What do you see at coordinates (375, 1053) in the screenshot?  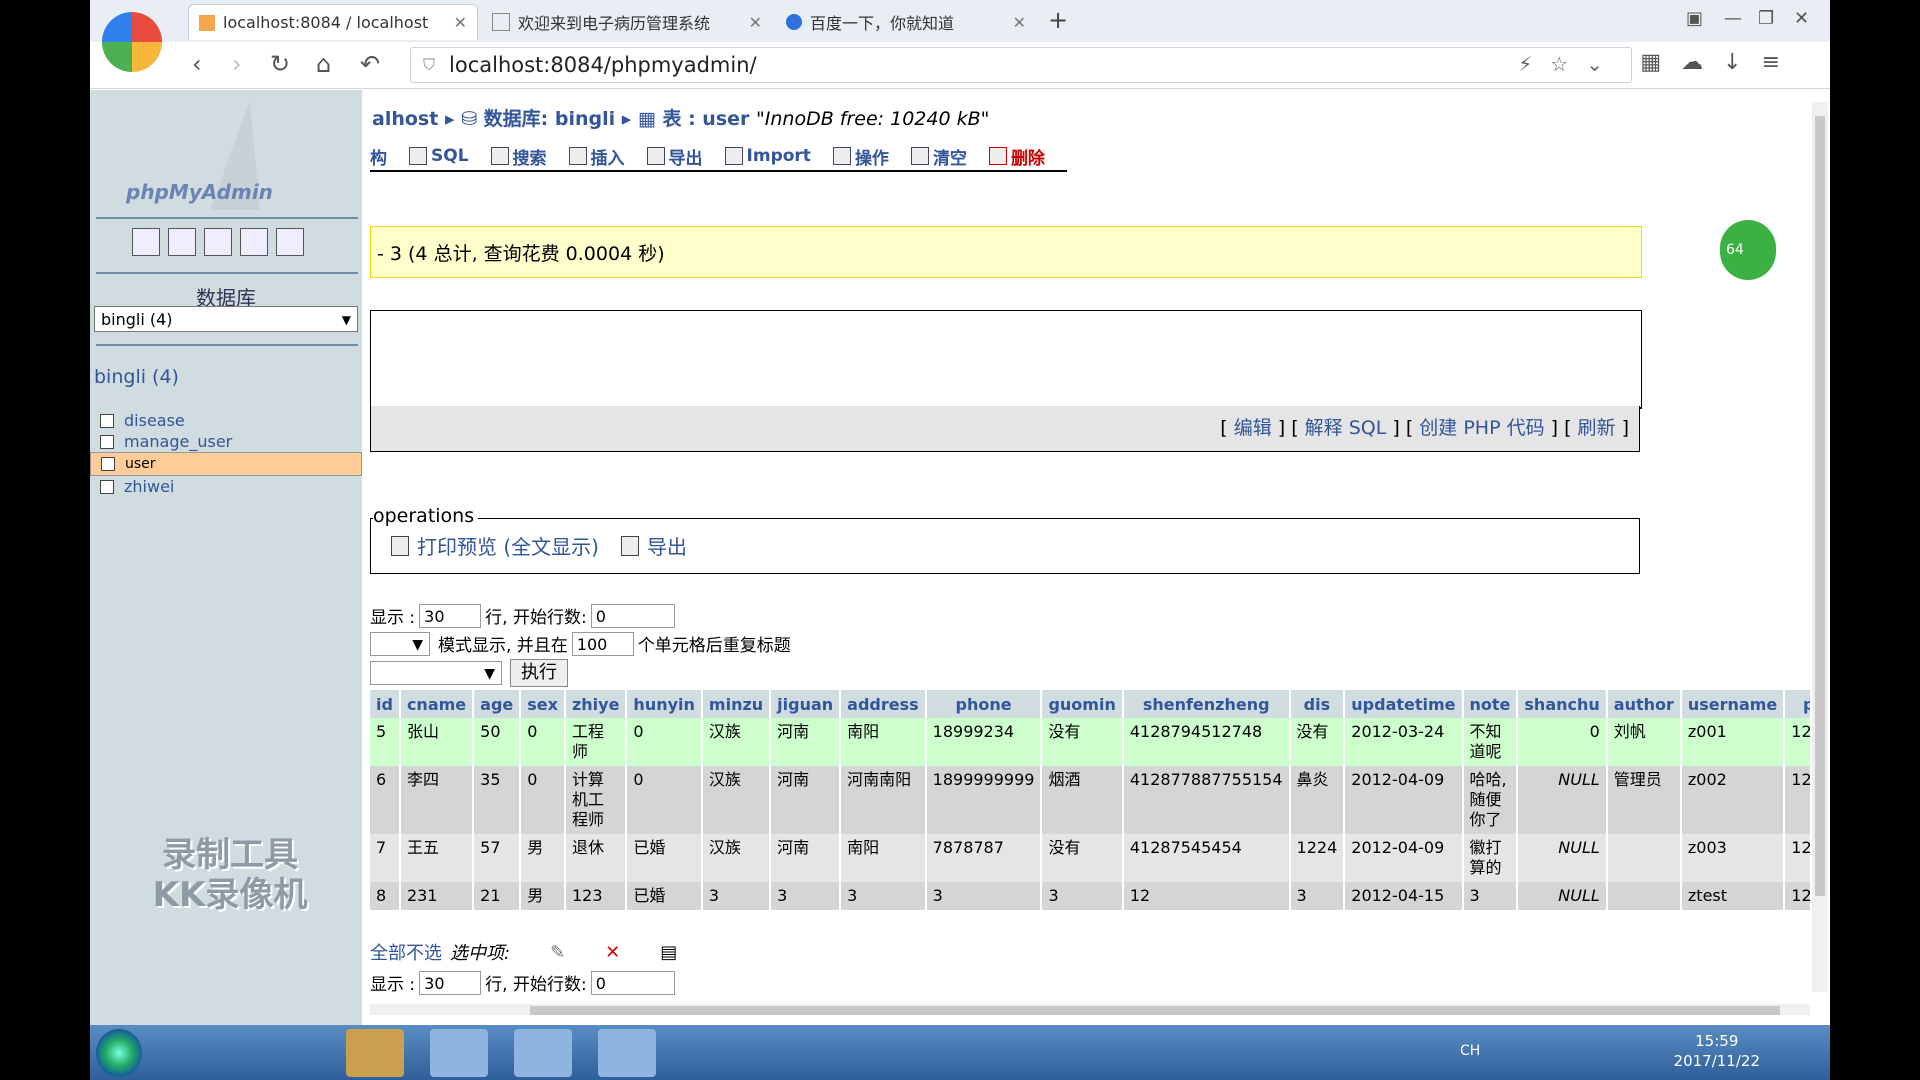 I see `folder-icon` at bounding box center [375, 1053].